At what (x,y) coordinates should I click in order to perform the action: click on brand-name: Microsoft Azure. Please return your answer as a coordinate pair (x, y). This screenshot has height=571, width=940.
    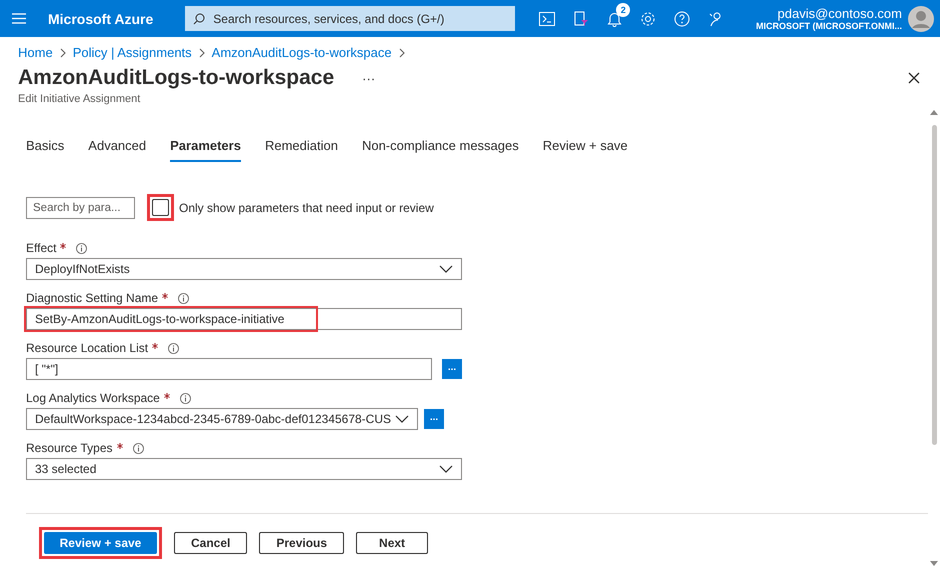
    Looking at the image, I should click on (101, 18).